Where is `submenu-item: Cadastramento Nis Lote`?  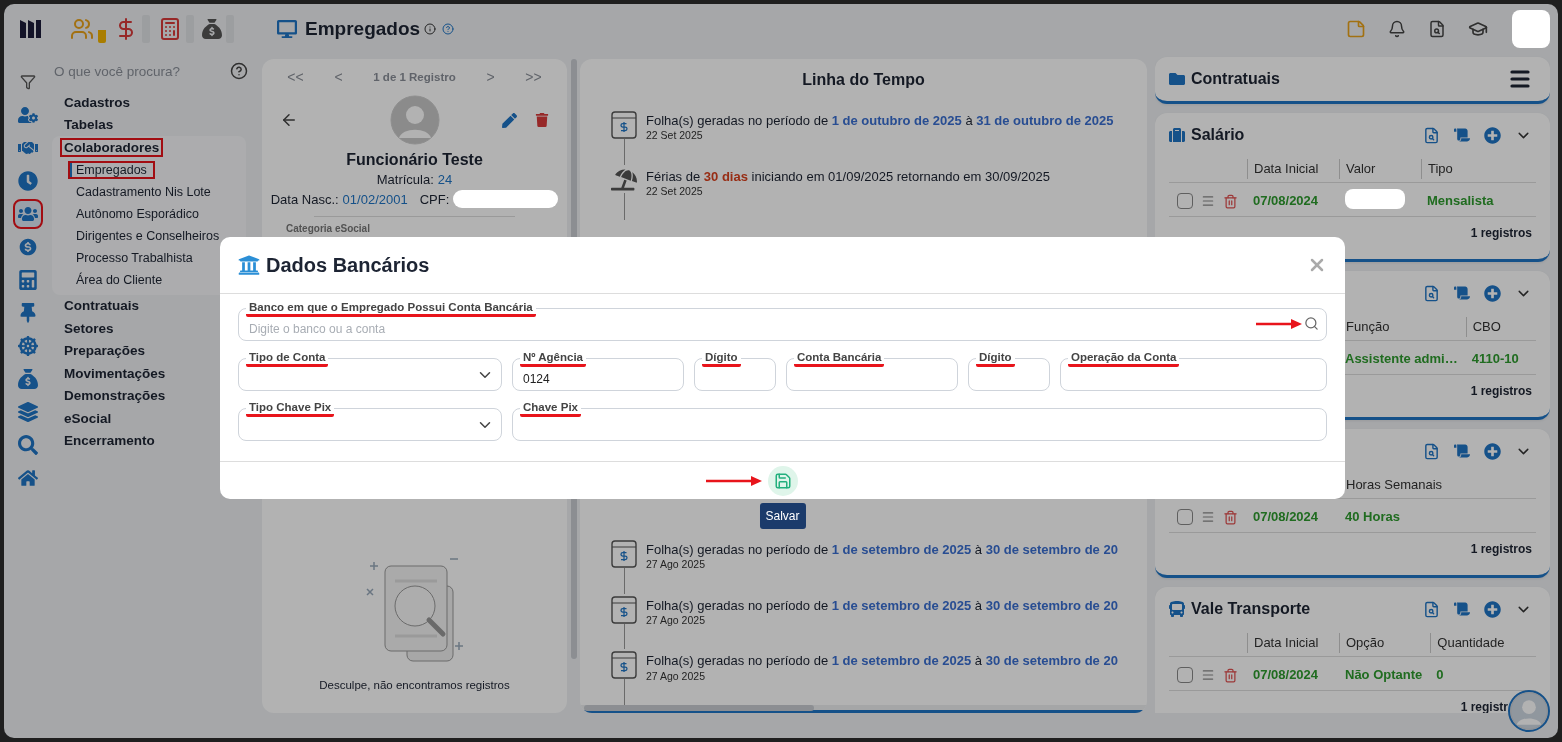
submenu-item: Cadastramento Nis Lote is located at coordinates (143, 191).